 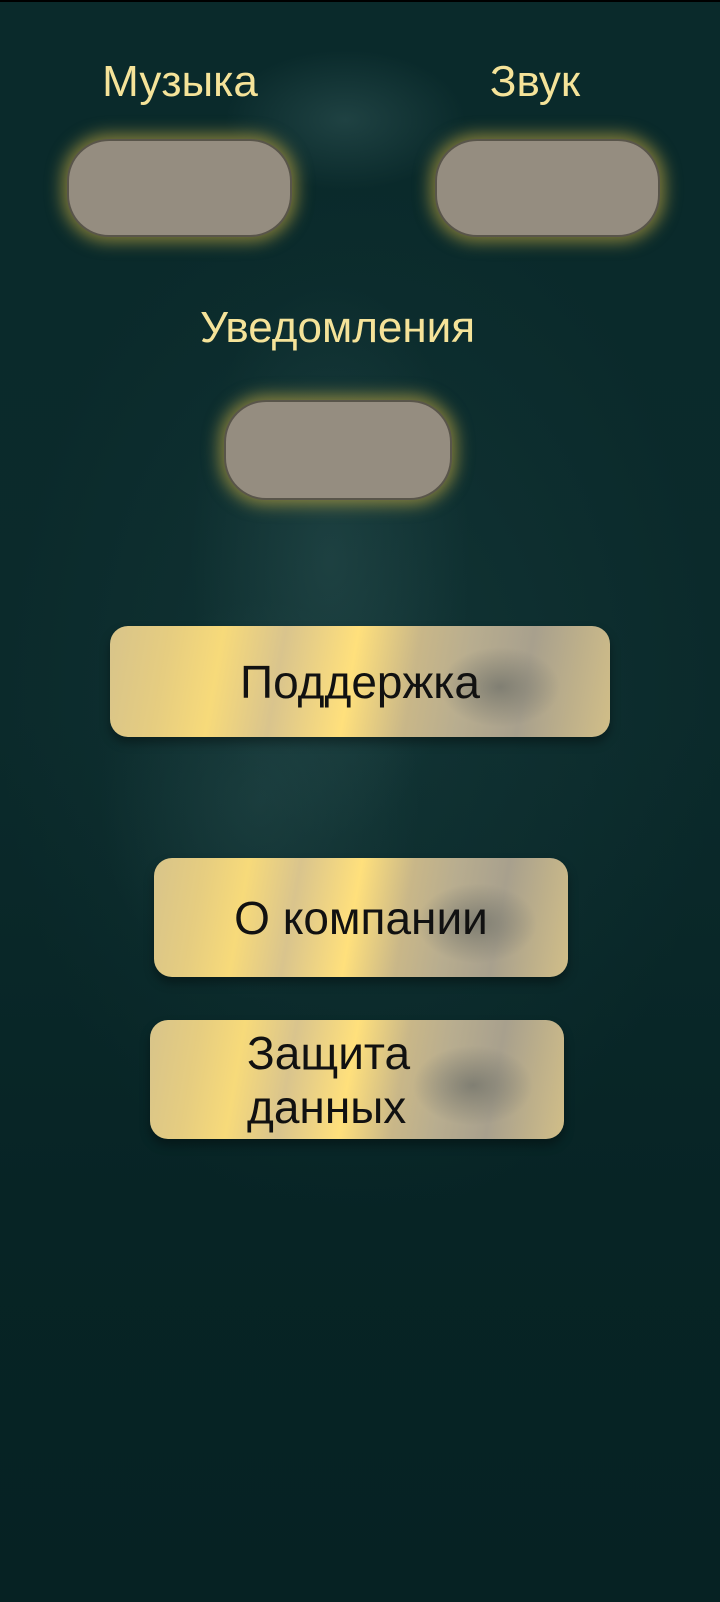 I want to click on about-company-button-label: О компании, so click(x=361, y=917).